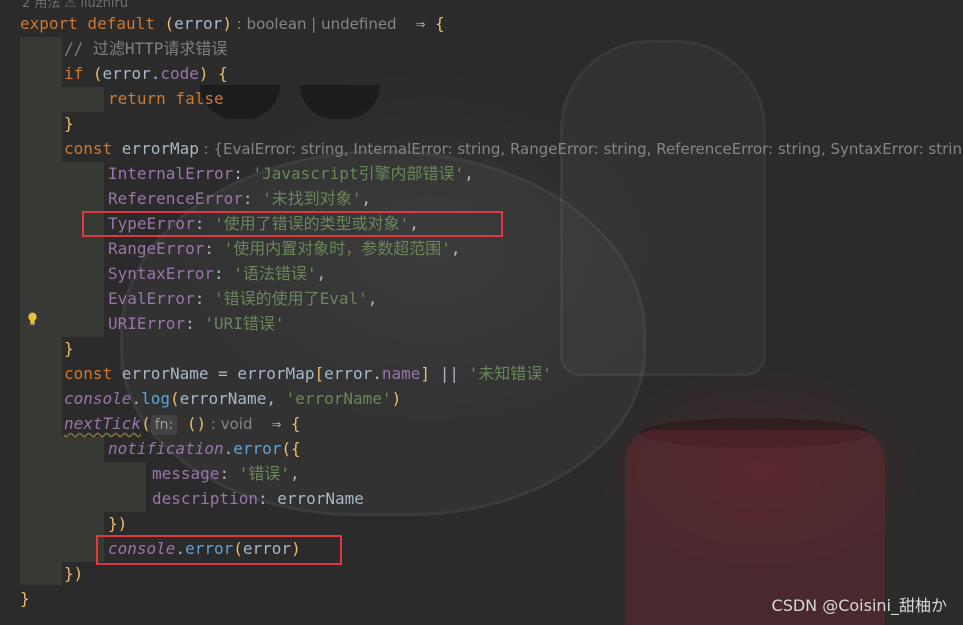 This screenshot has width=963, height=625. I want to click on code-line: URIError: 'URI错误', so click(196, 323).